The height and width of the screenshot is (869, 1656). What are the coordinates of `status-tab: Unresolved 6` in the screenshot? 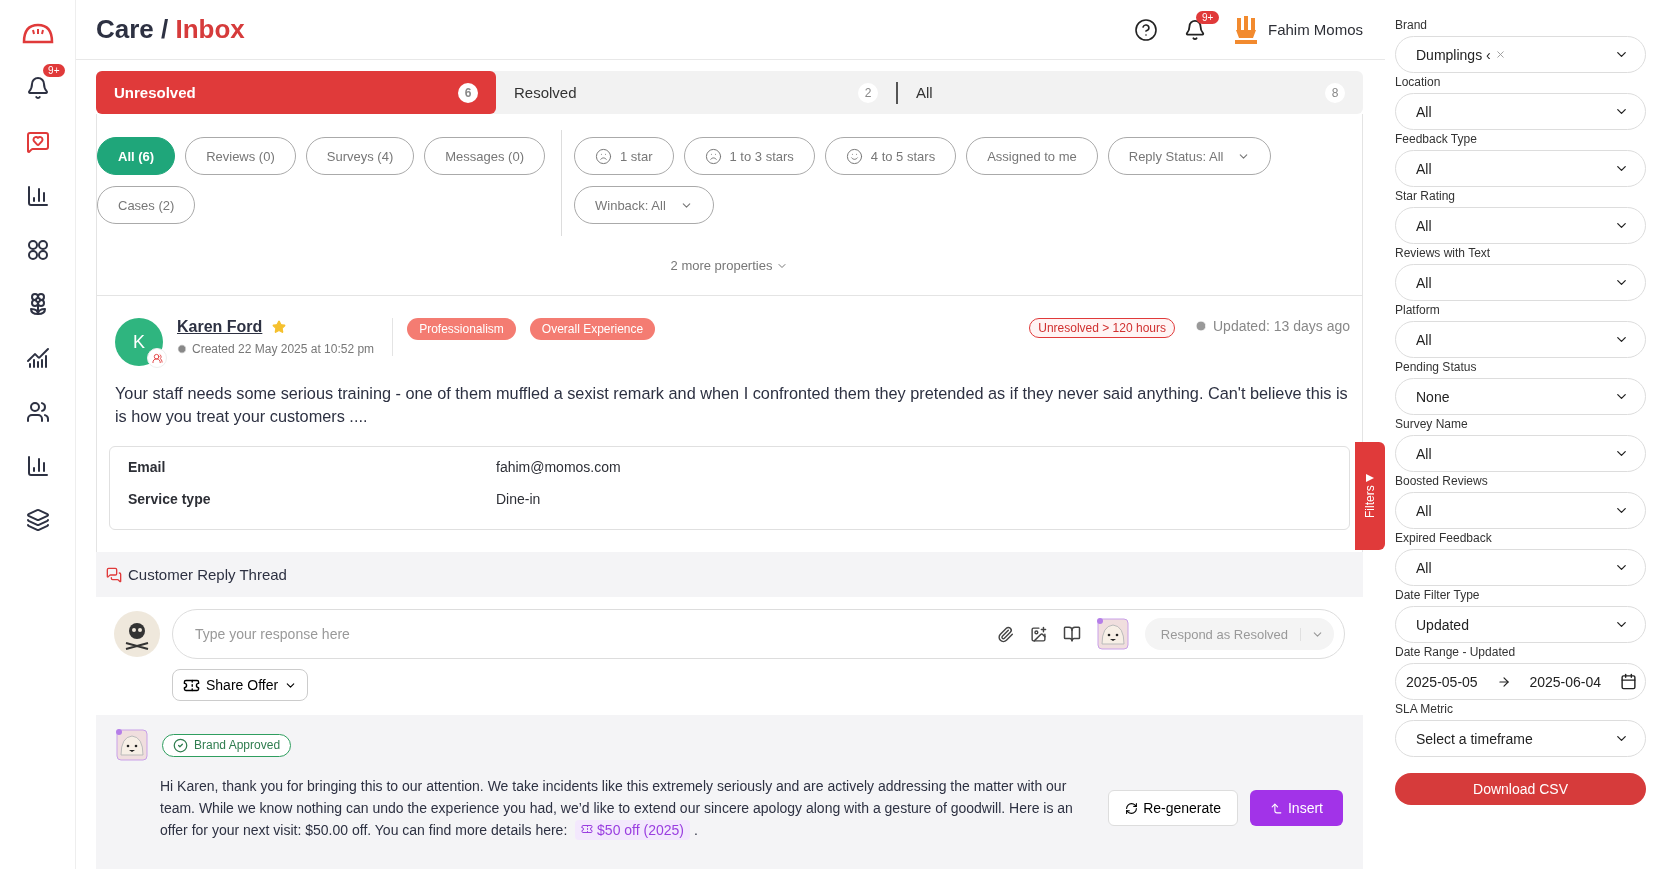 It's located at (296, 92).